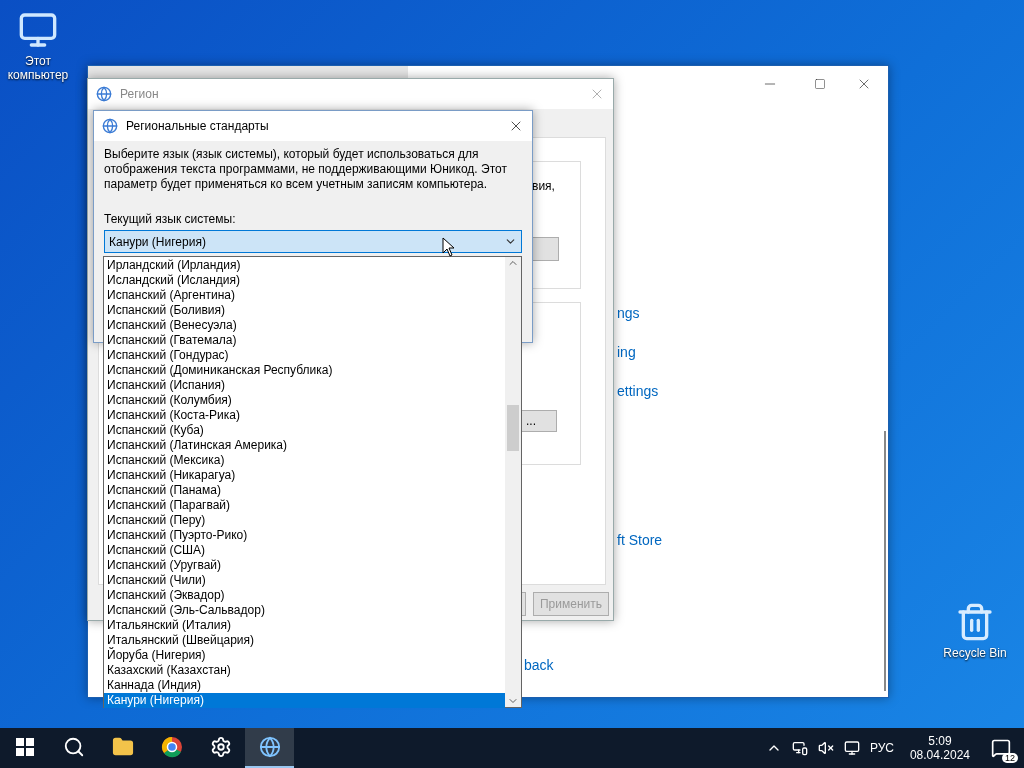 The height and width of the screenshot is (768, 1024). I want to click on list-option: Испанский (Панама), so click(304, 490).